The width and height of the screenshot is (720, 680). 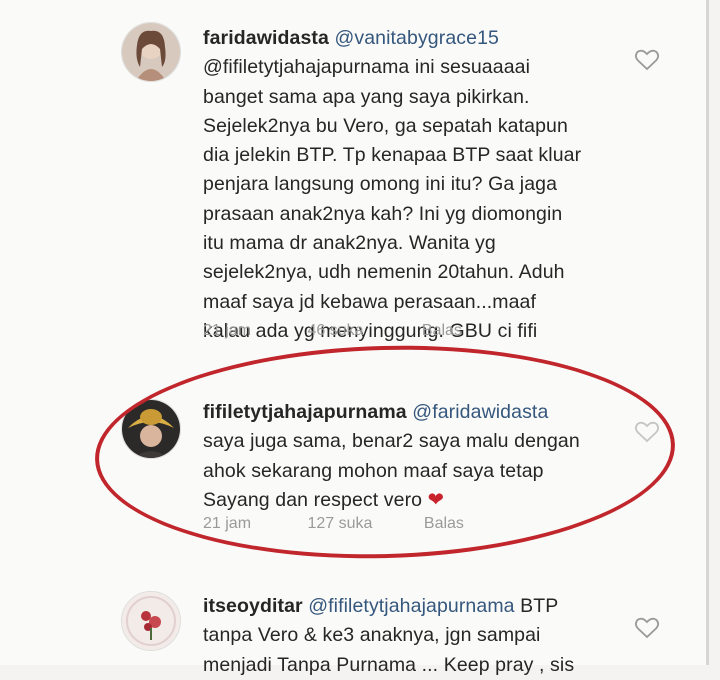 I want to click on comment-username: itseoyditar, so click(x=253, y=606).